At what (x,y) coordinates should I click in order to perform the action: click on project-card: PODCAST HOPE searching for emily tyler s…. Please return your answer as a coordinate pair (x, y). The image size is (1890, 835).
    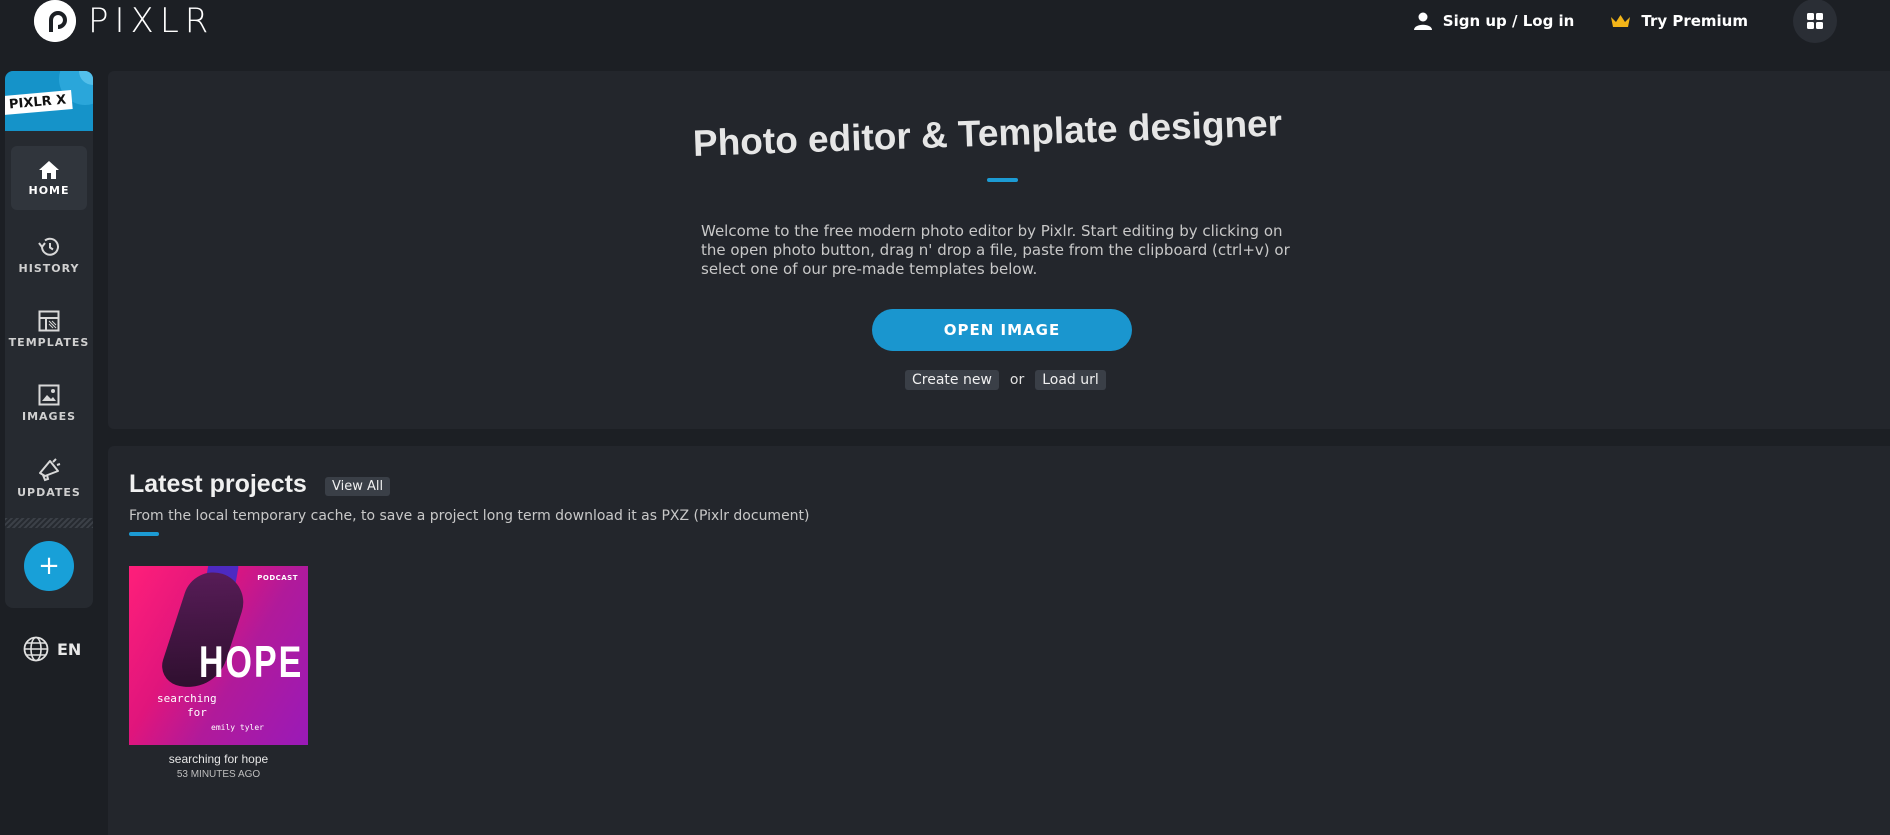
    Looking at the image, I should click on (218, 673).